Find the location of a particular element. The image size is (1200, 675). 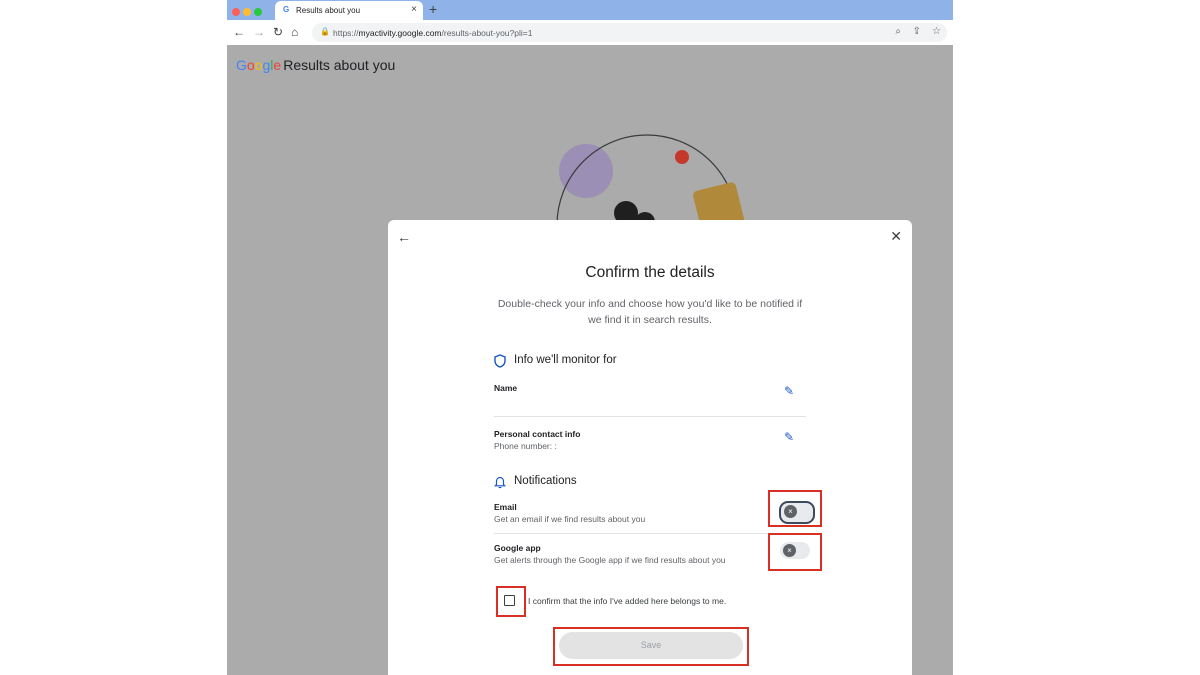

contact-label: Personal contact info is located at coordinates (537, 434).